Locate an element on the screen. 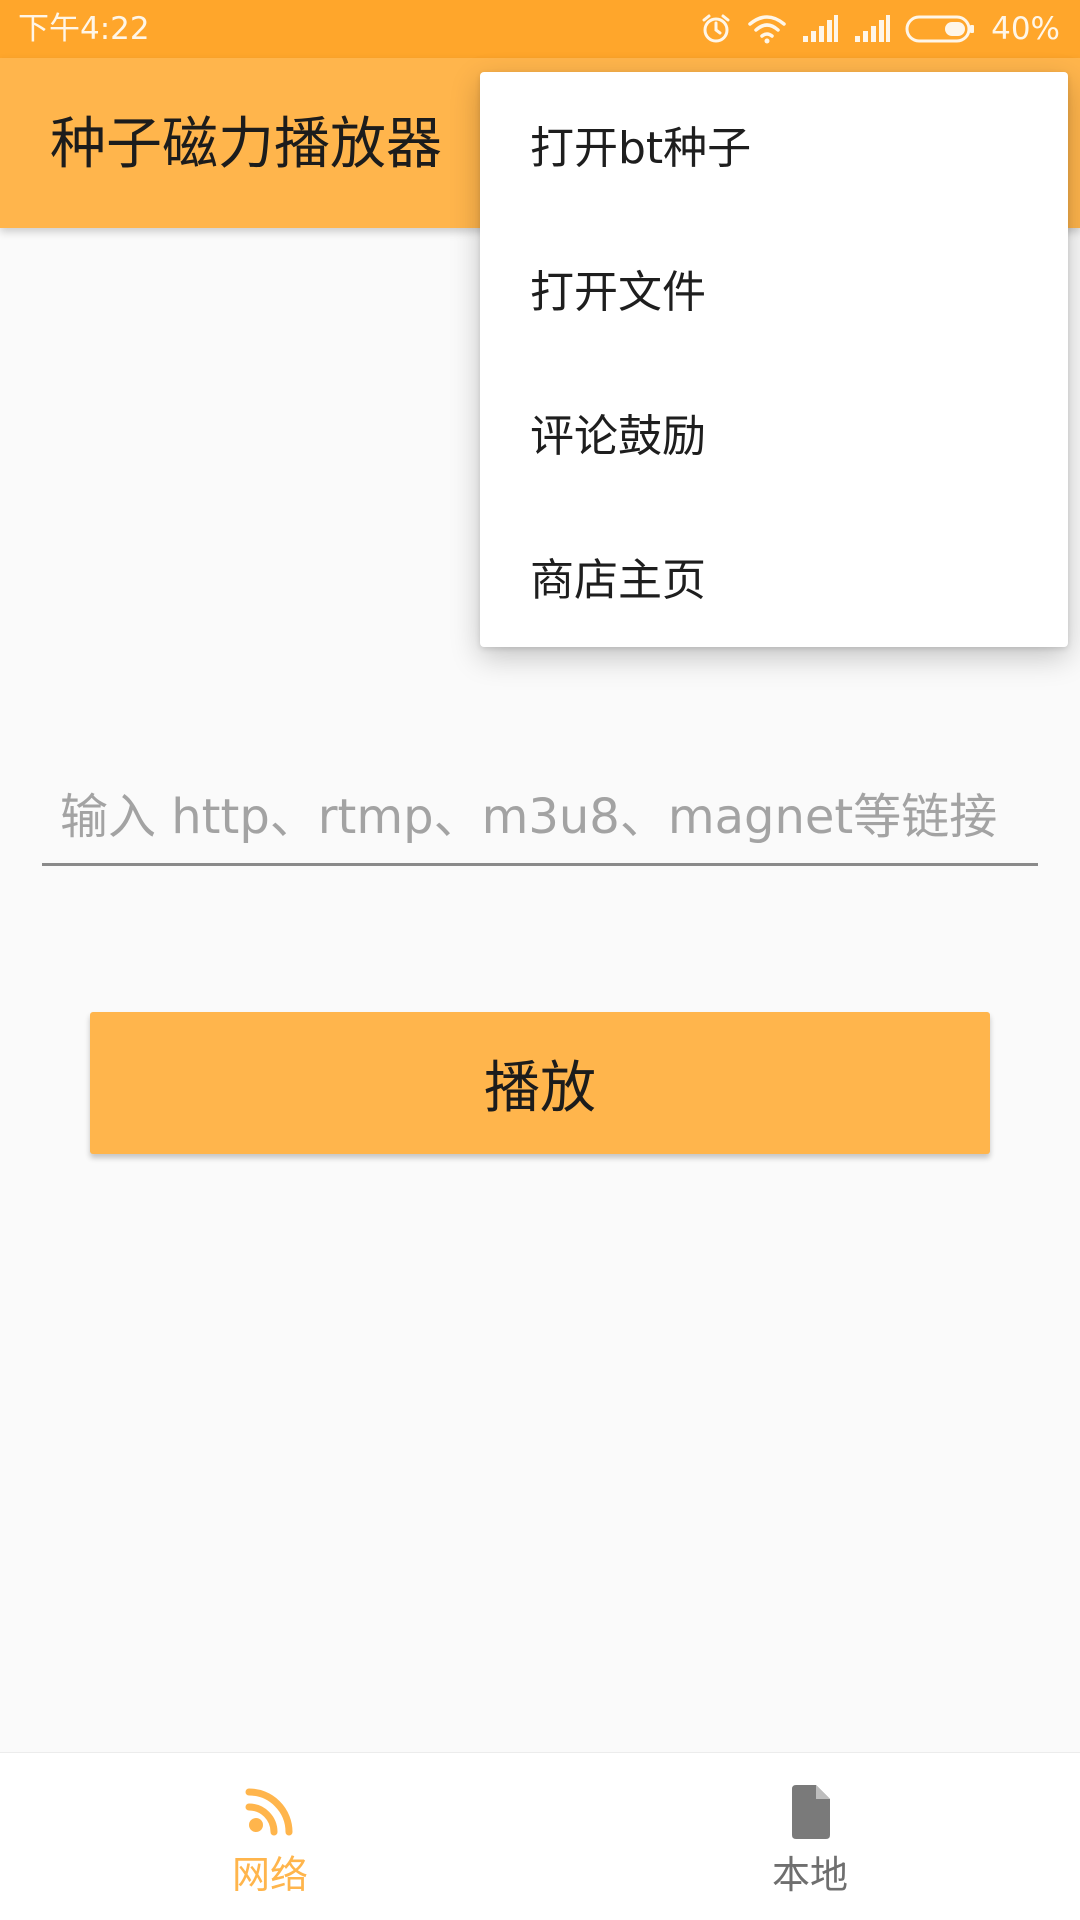 Image resolution: width=1080 pixels, height=1920 pixels. url-input is located at coordinates (540, 816).